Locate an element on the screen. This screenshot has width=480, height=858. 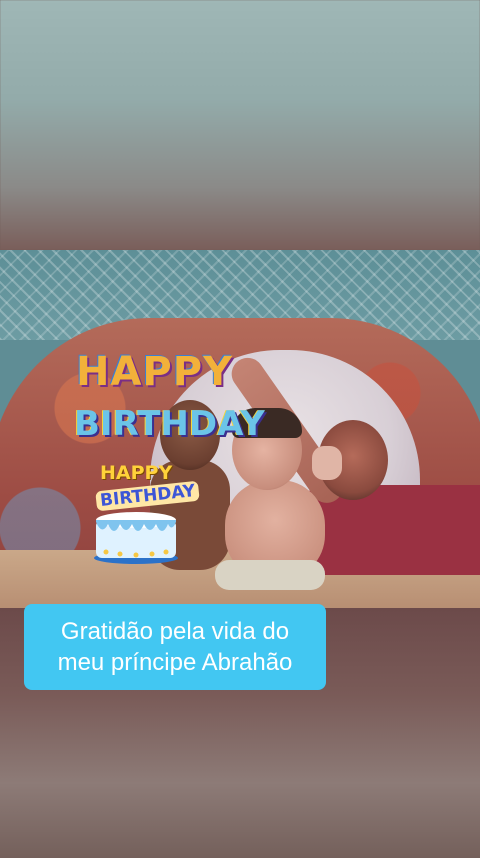
caption-line-2: meu príncipe Abrahão is located at coordinates (175, 662).